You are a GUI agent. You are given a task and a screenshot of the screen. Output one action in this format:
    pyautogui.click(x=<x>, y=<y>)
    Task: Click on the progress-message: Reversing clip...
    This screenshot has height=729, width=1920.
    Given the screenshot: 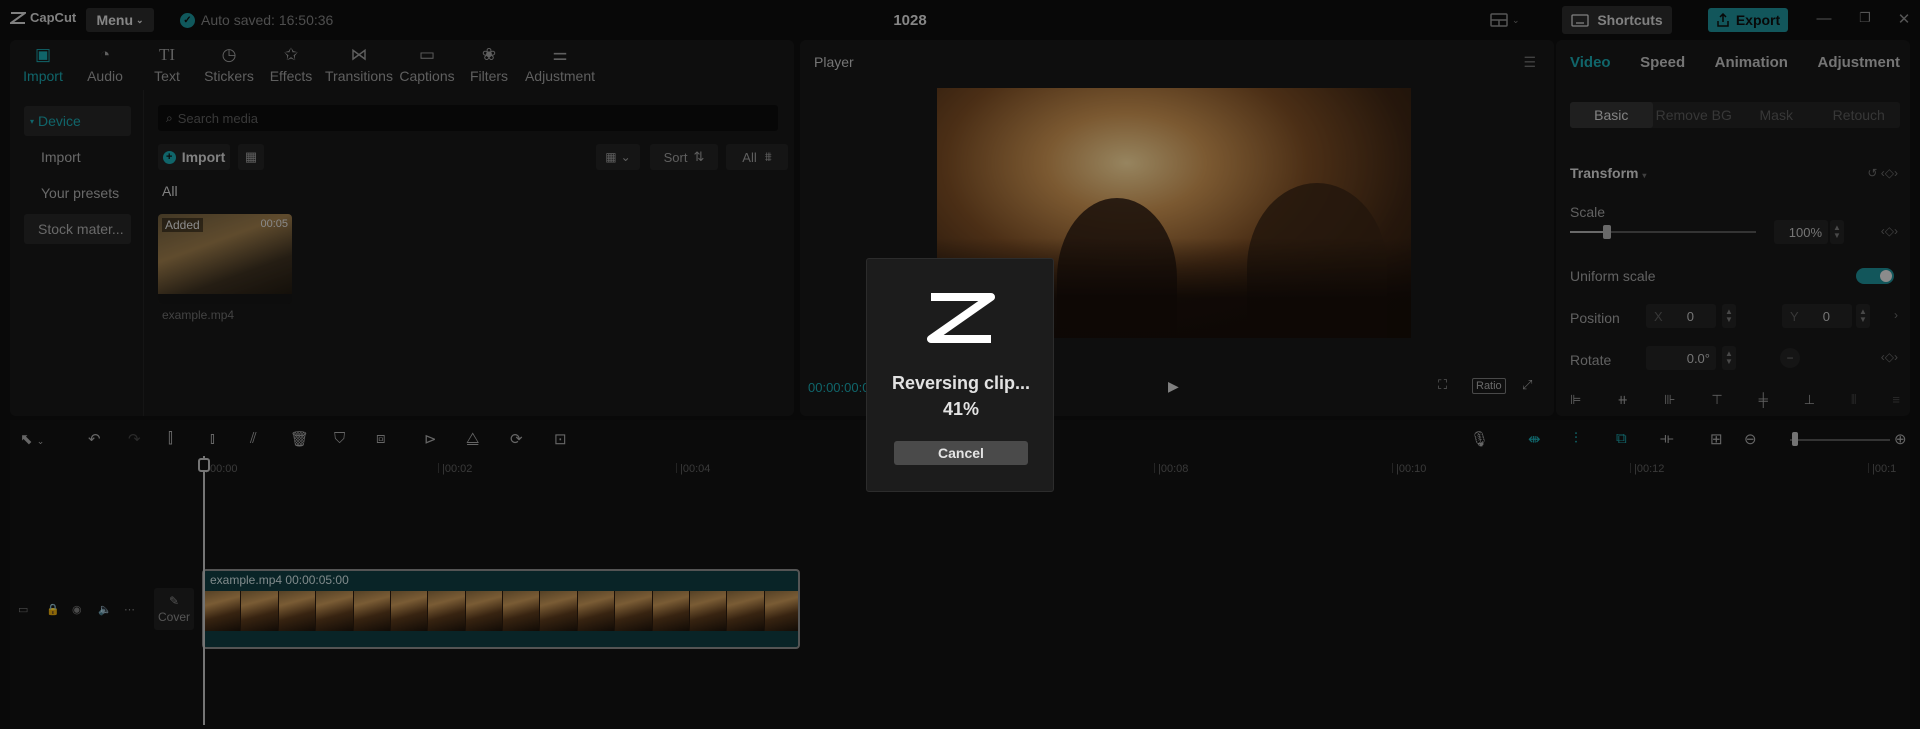 What is the action you would take?
    pyautogui.click(x=961, y=383)
    